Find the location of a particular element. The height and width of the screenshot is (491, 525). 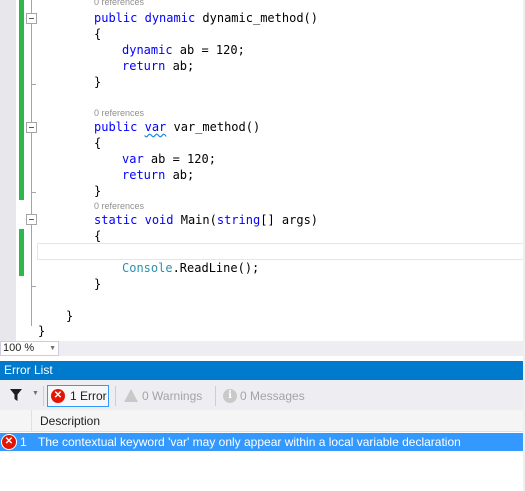

code-line: public dynamic dynamic_method() is located at coordinates (206, 18).